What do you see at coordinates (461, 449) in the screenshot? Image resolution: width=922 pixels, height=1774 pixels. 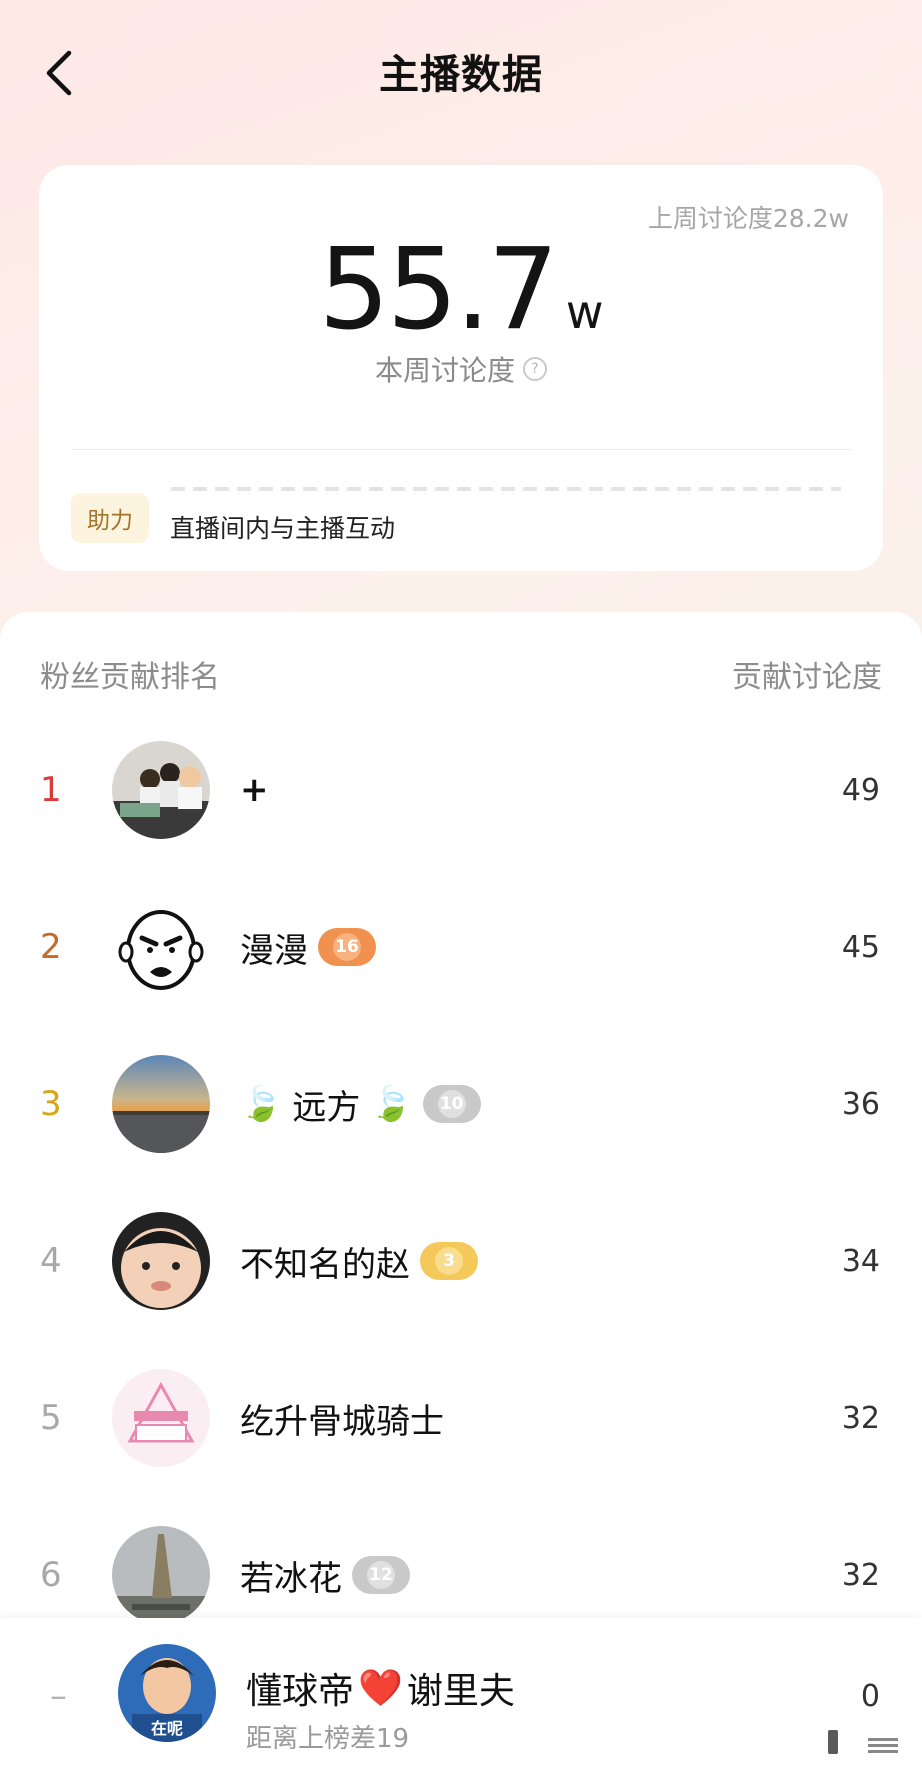 I see `divider` at bounding box center [461, 449].